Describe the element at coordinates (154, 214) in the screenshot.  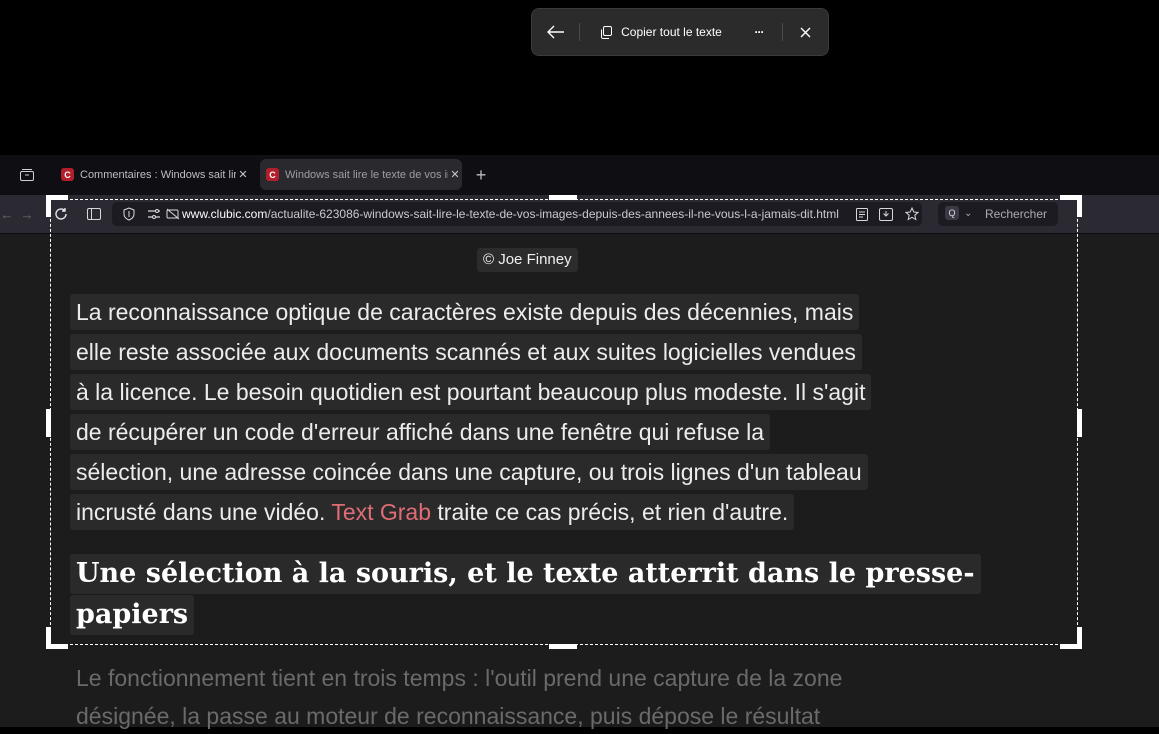
I see `permissions-icon` at that location.